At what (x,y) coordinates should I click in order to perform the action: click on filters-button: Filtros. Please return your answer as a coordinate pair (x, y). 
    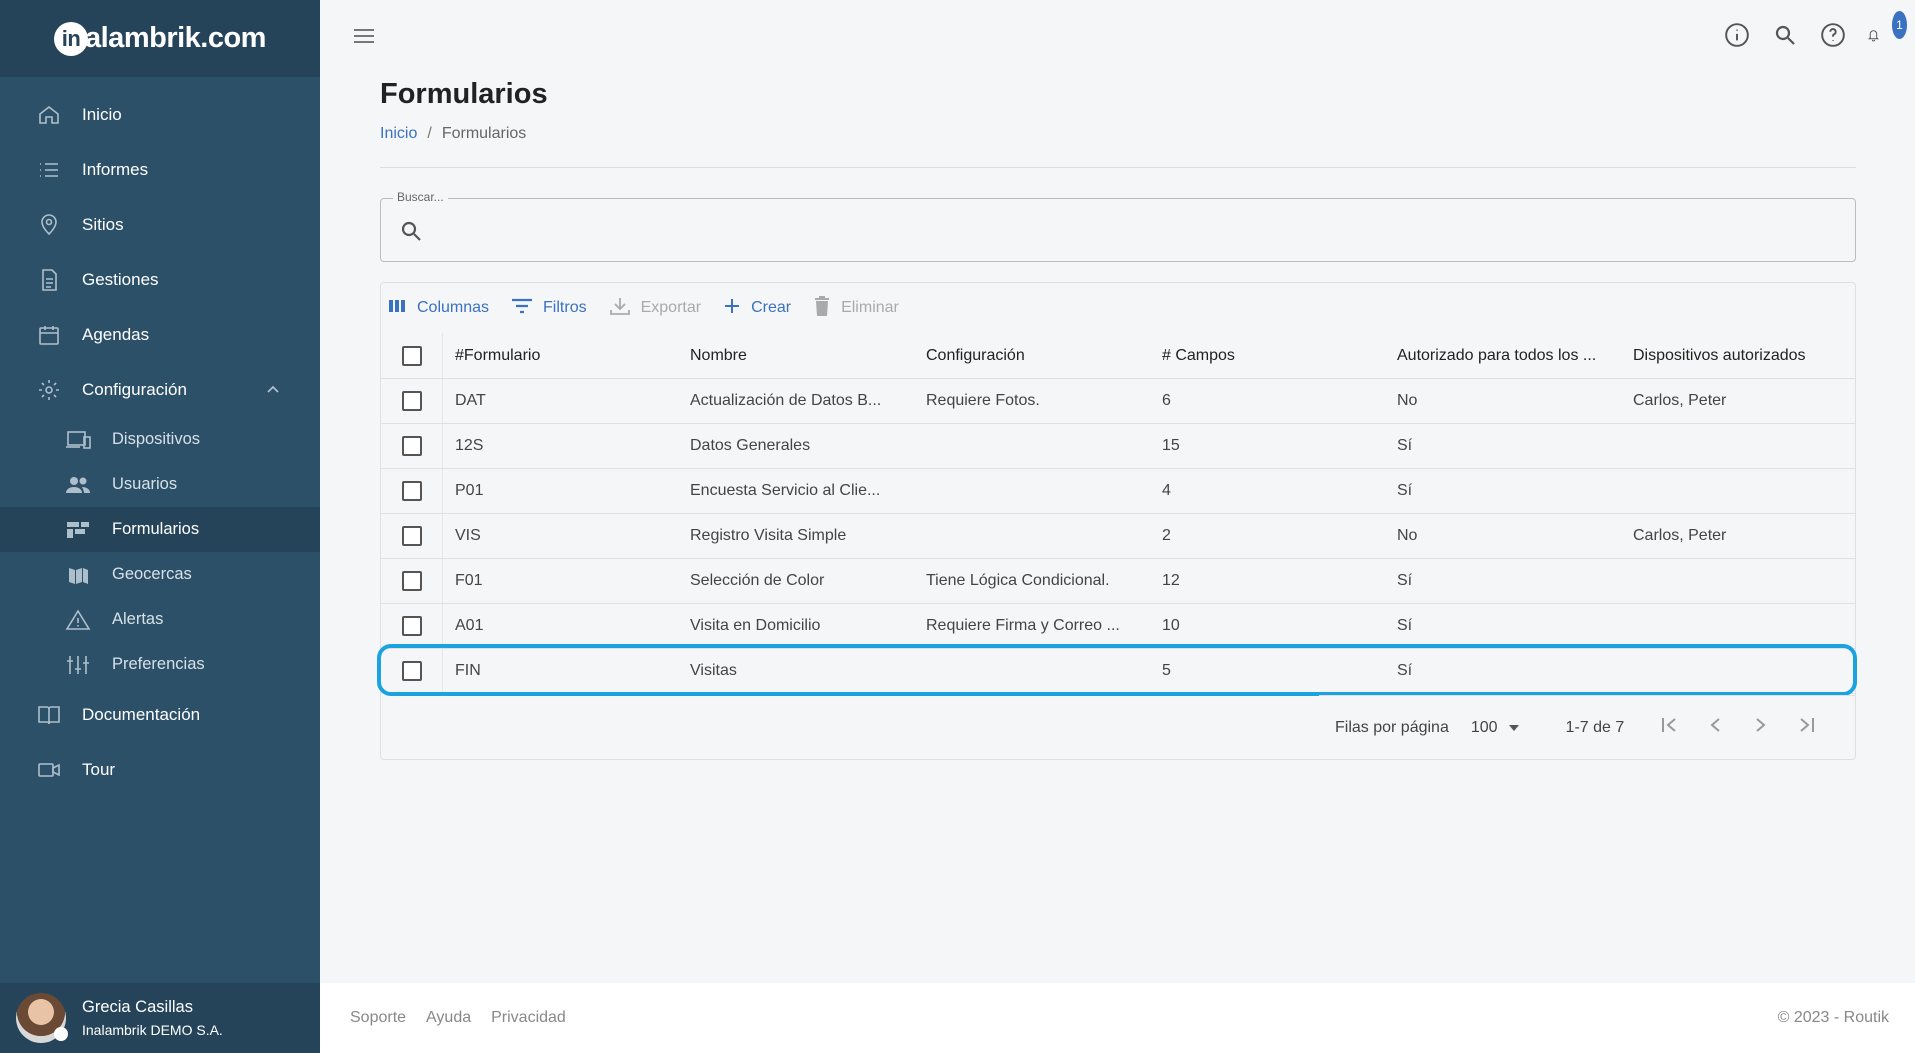
    Looking at the image, I should click on (549, 308).